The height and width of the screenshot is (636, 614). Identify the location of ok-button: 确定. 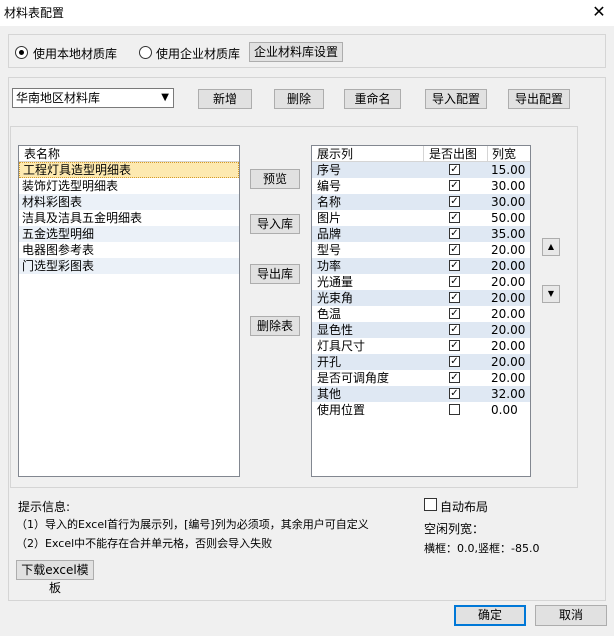
(490, 615).